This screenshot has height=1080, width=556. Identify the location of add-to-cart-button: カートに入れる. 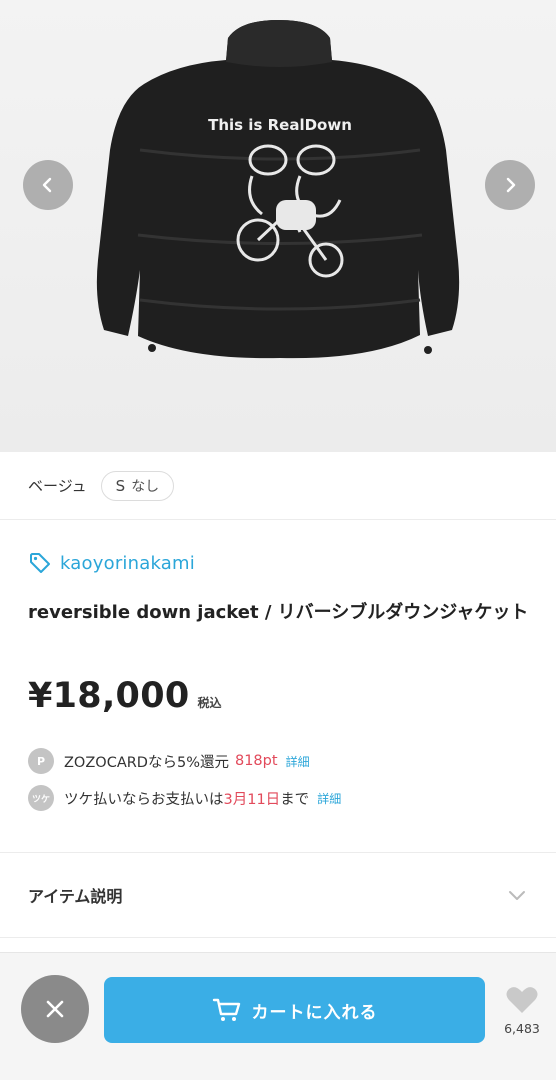
(294, 1010).